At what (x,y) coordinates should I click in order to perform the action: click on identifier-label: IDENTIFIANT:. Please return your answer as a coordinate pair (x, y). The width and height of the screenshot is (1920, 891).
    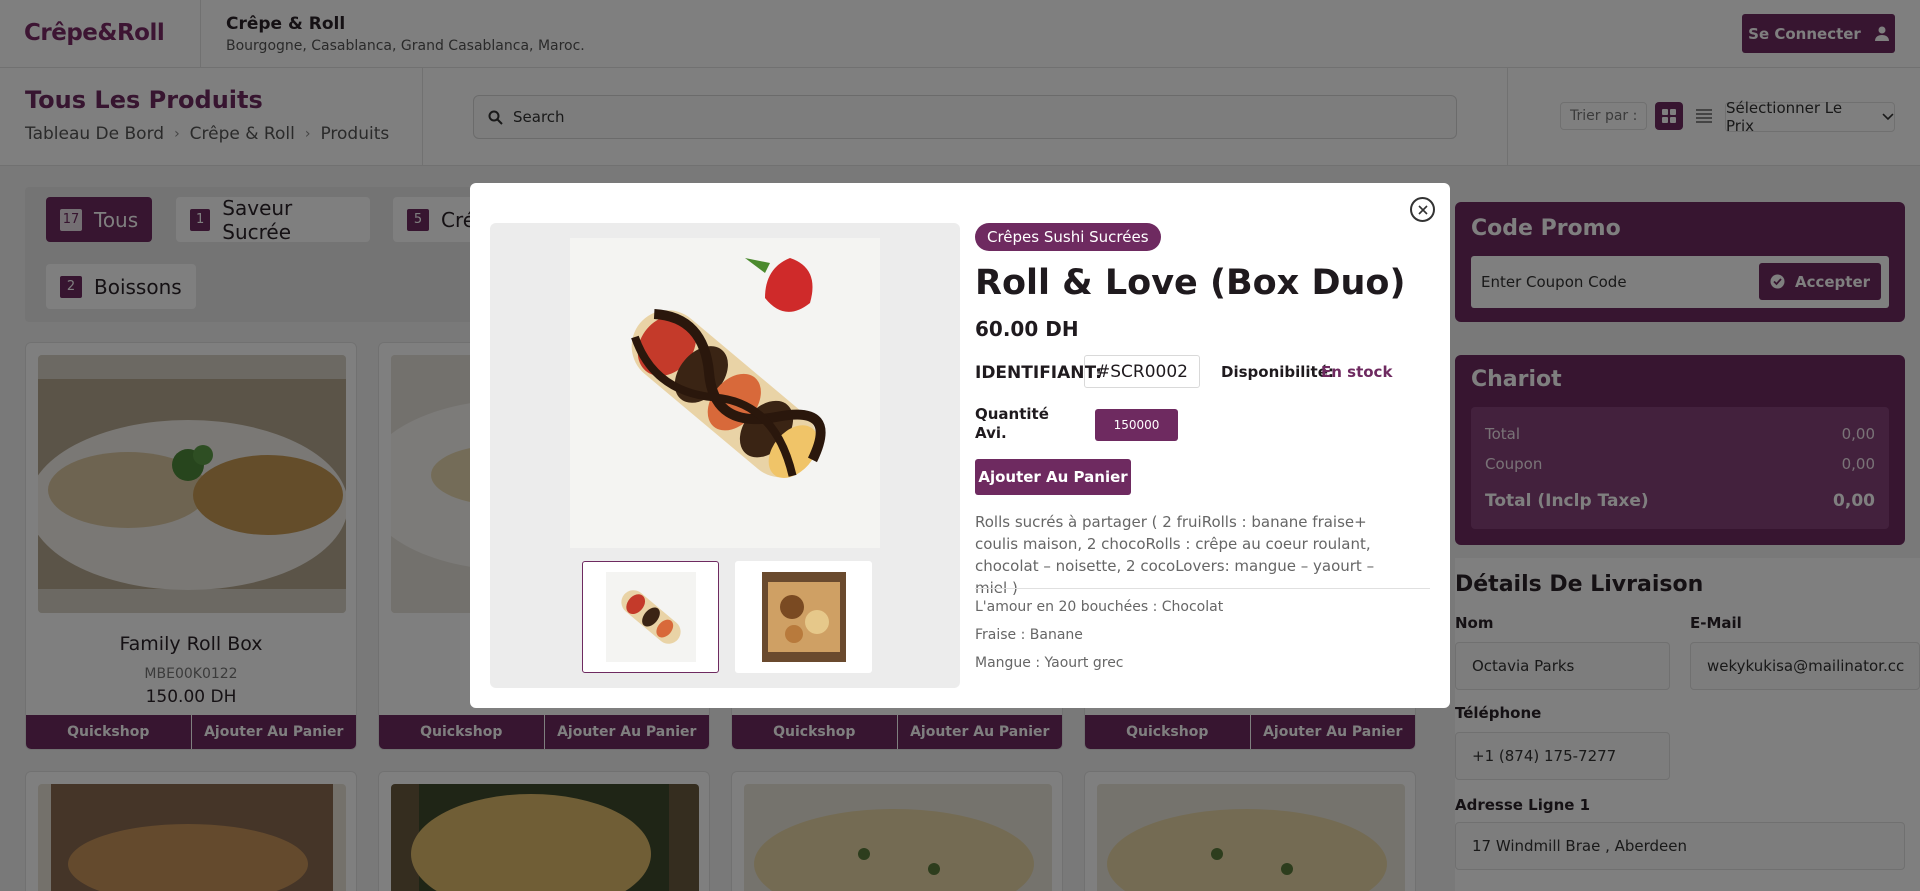
    Looking at the image, I should click on (1038, 373).